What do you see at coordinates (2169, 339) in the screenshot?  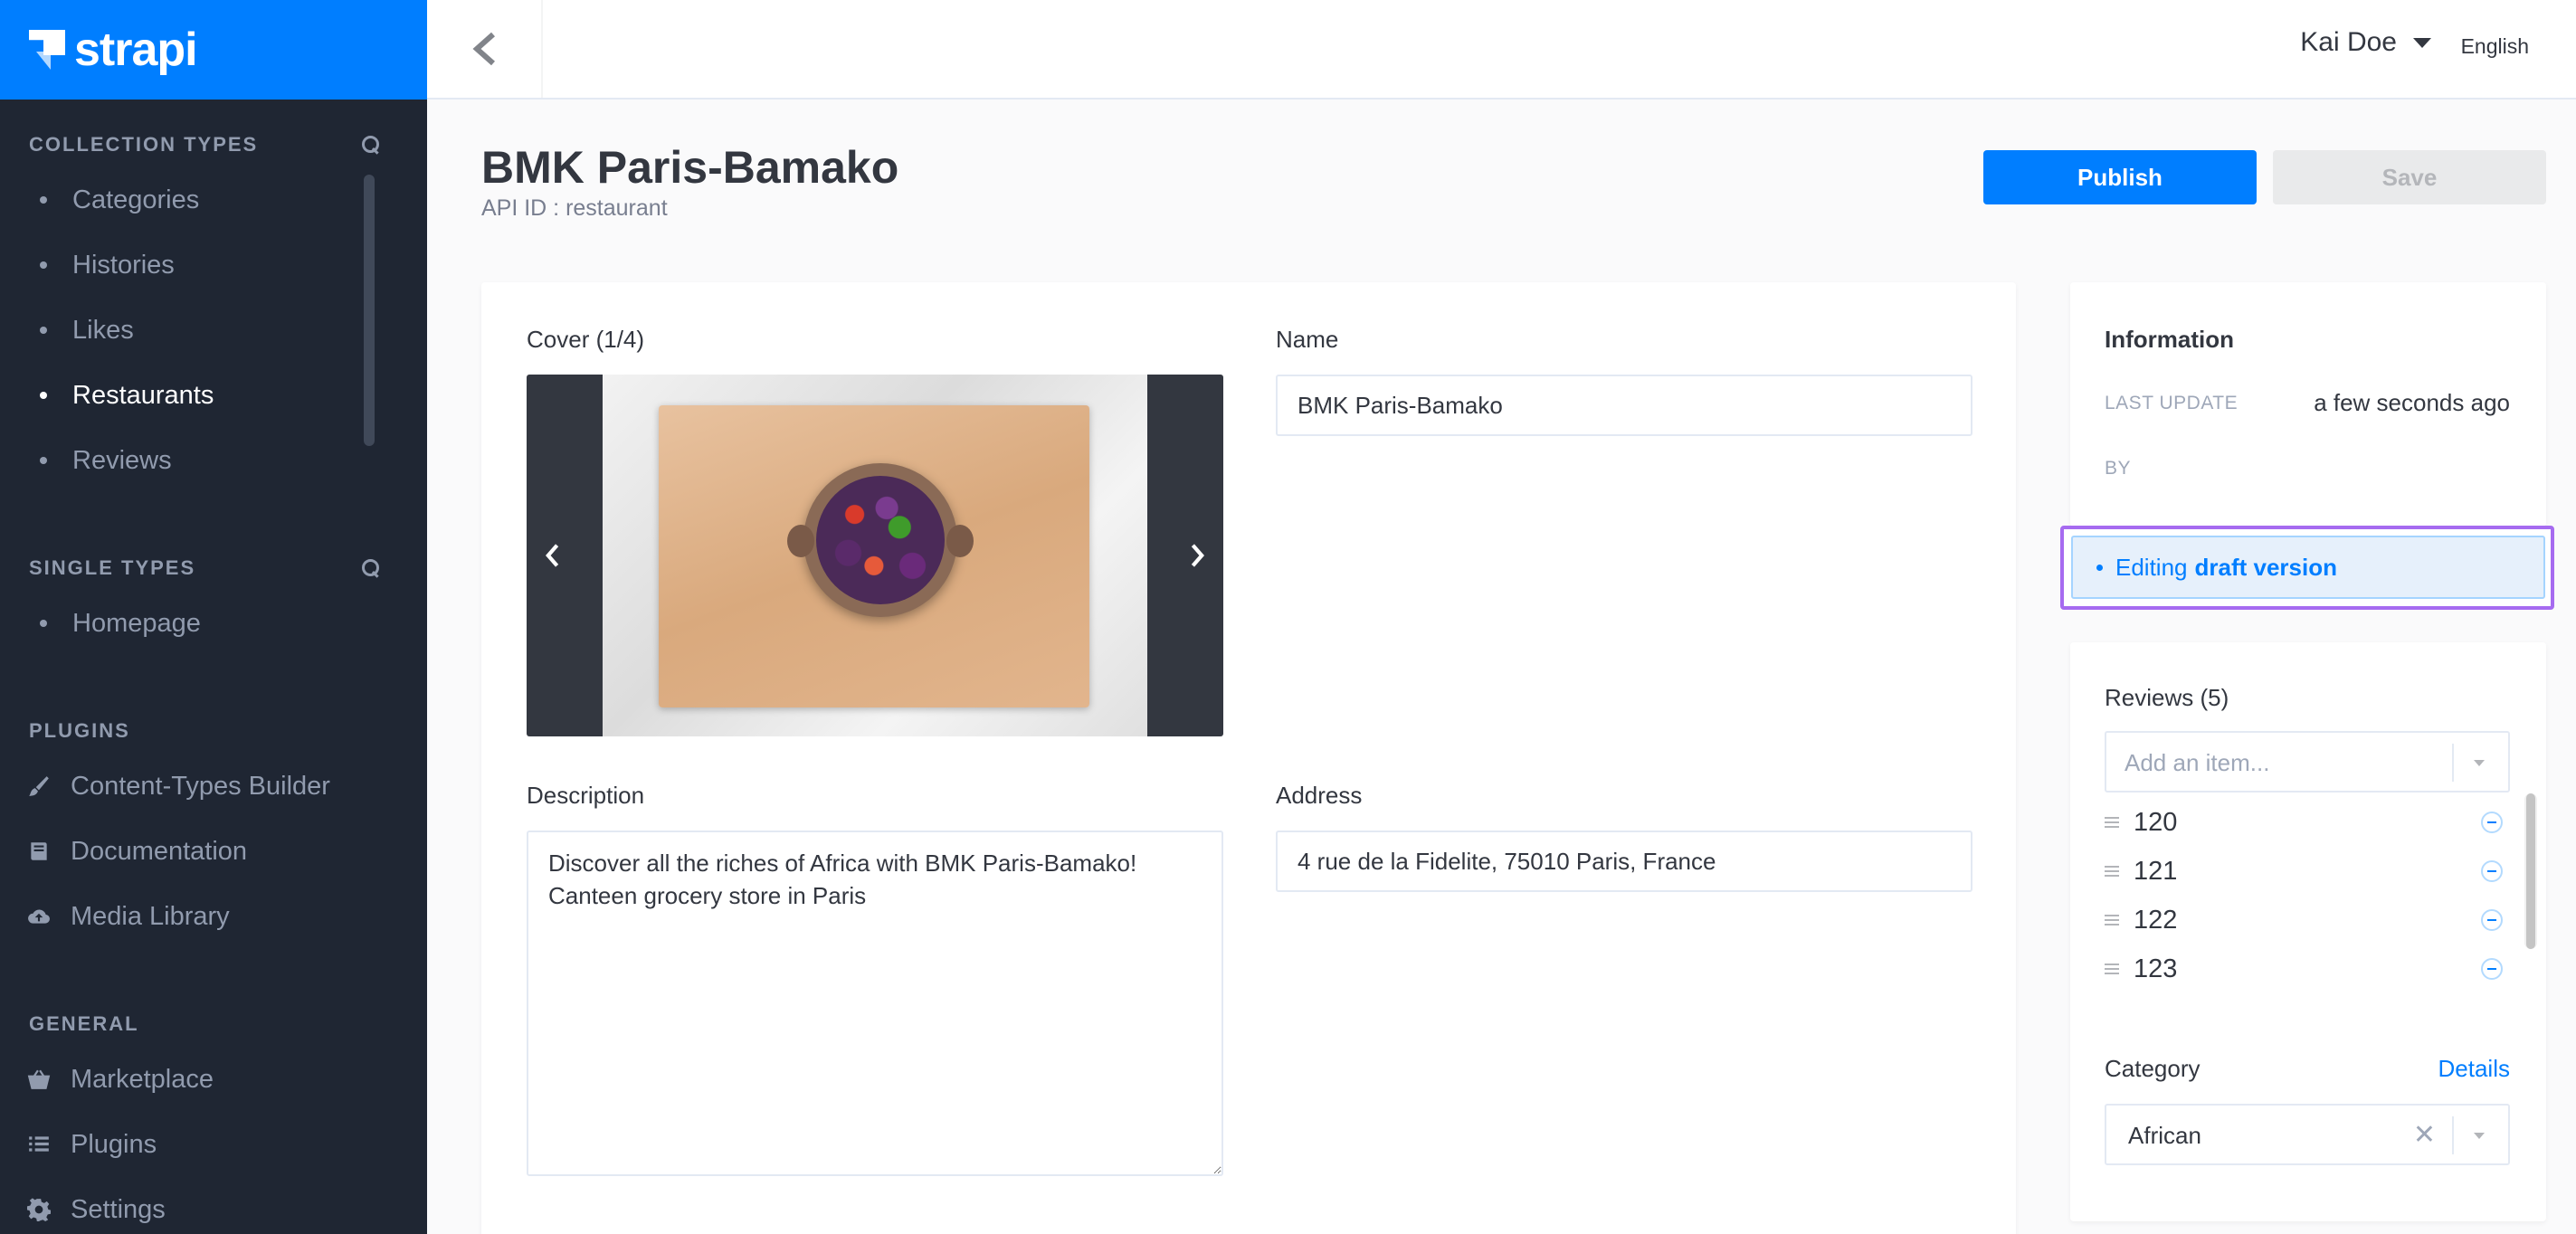 I see `information-title: Information` at bounding box center [2169, 339].